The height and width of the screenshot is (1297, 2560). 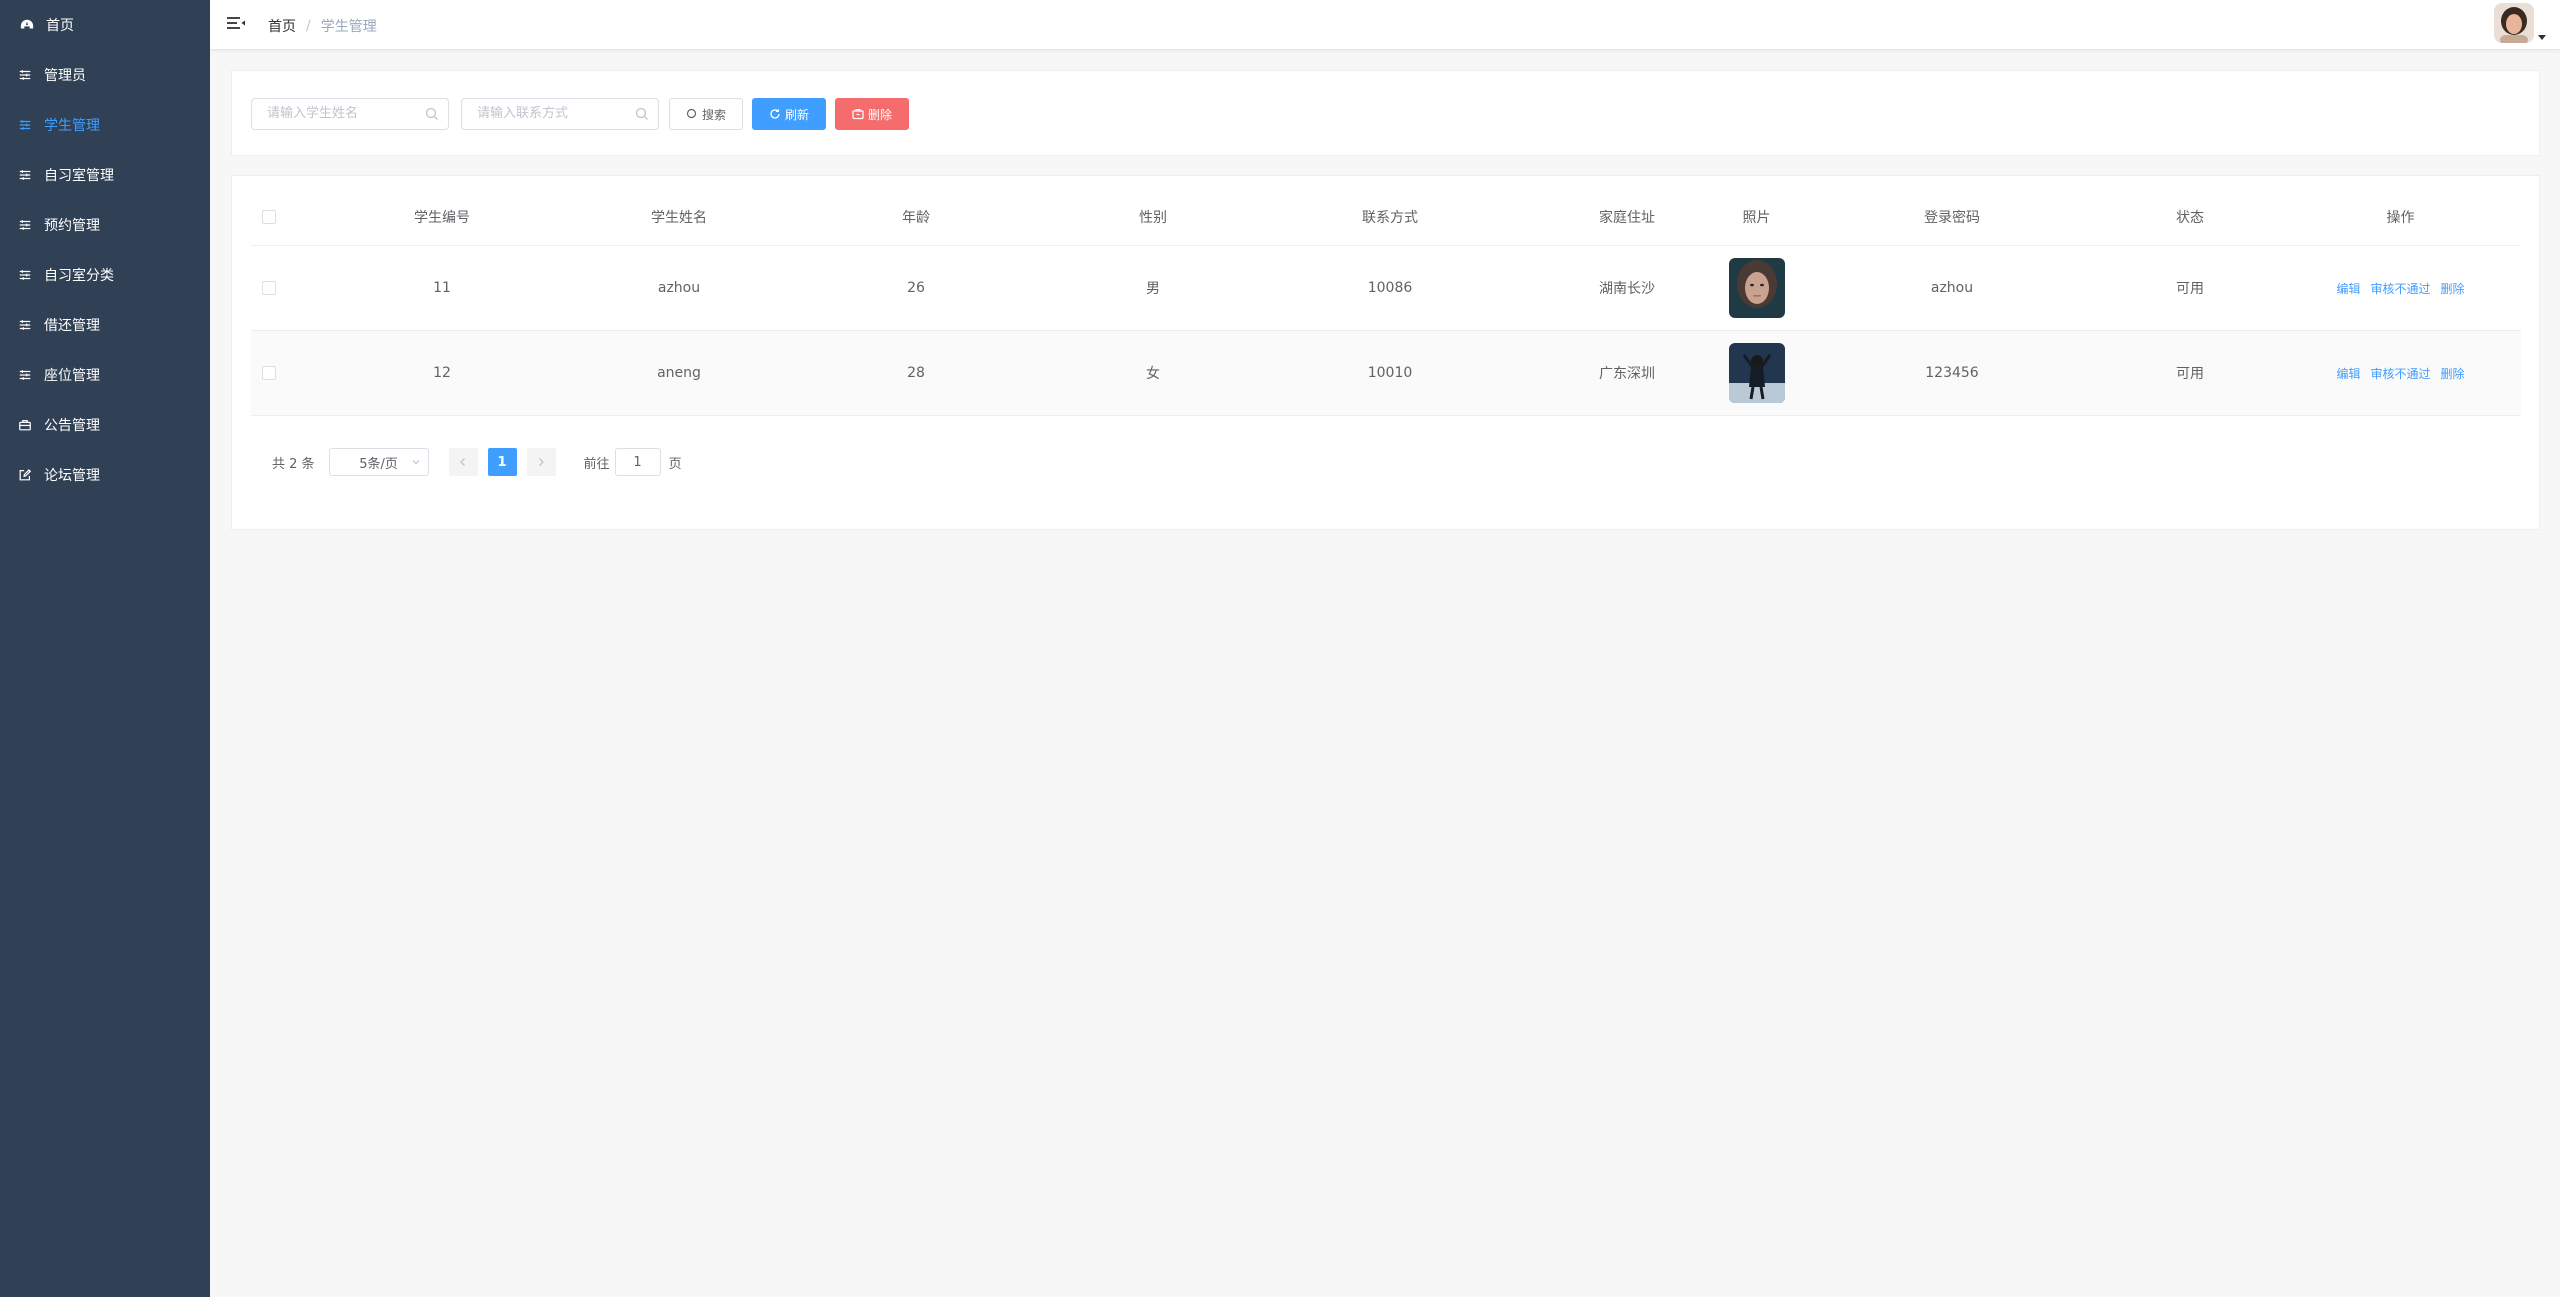 I want to click on sidebar-item-reservations: 预约管理, so click(x=105, y=225).